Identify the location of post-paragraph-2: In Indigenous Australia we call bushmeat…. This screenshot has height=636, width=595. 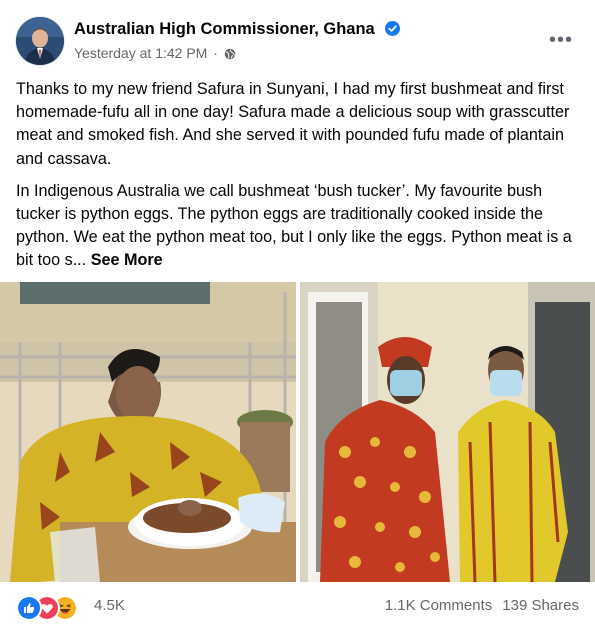
(296, 226).